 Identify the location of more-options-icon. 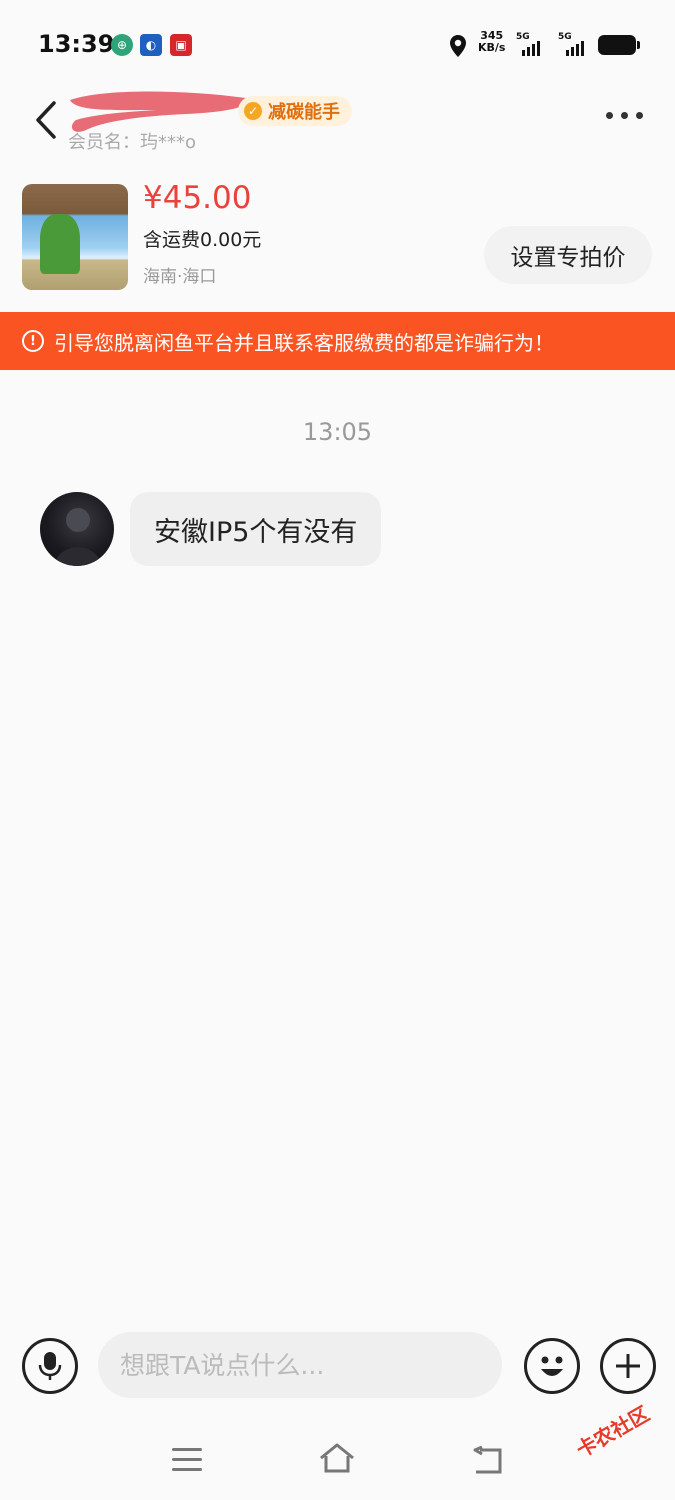
(624, 115).